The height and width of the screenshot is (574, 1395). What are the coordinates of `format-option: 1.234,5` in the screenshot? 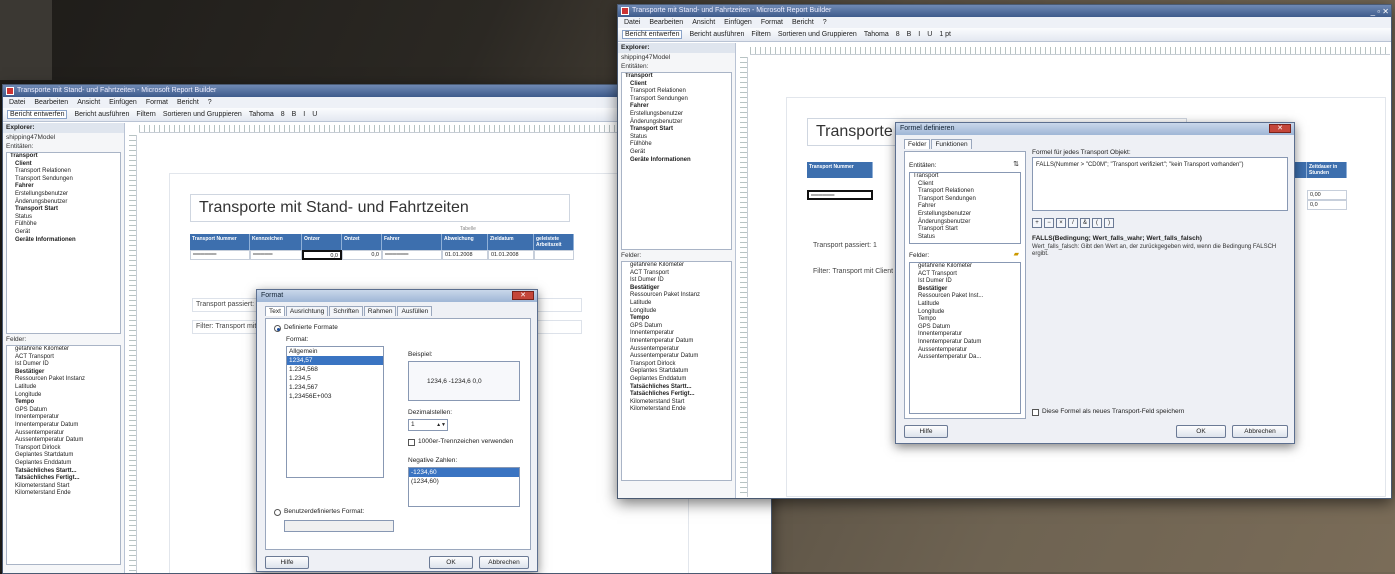 It's located at (335, 378).